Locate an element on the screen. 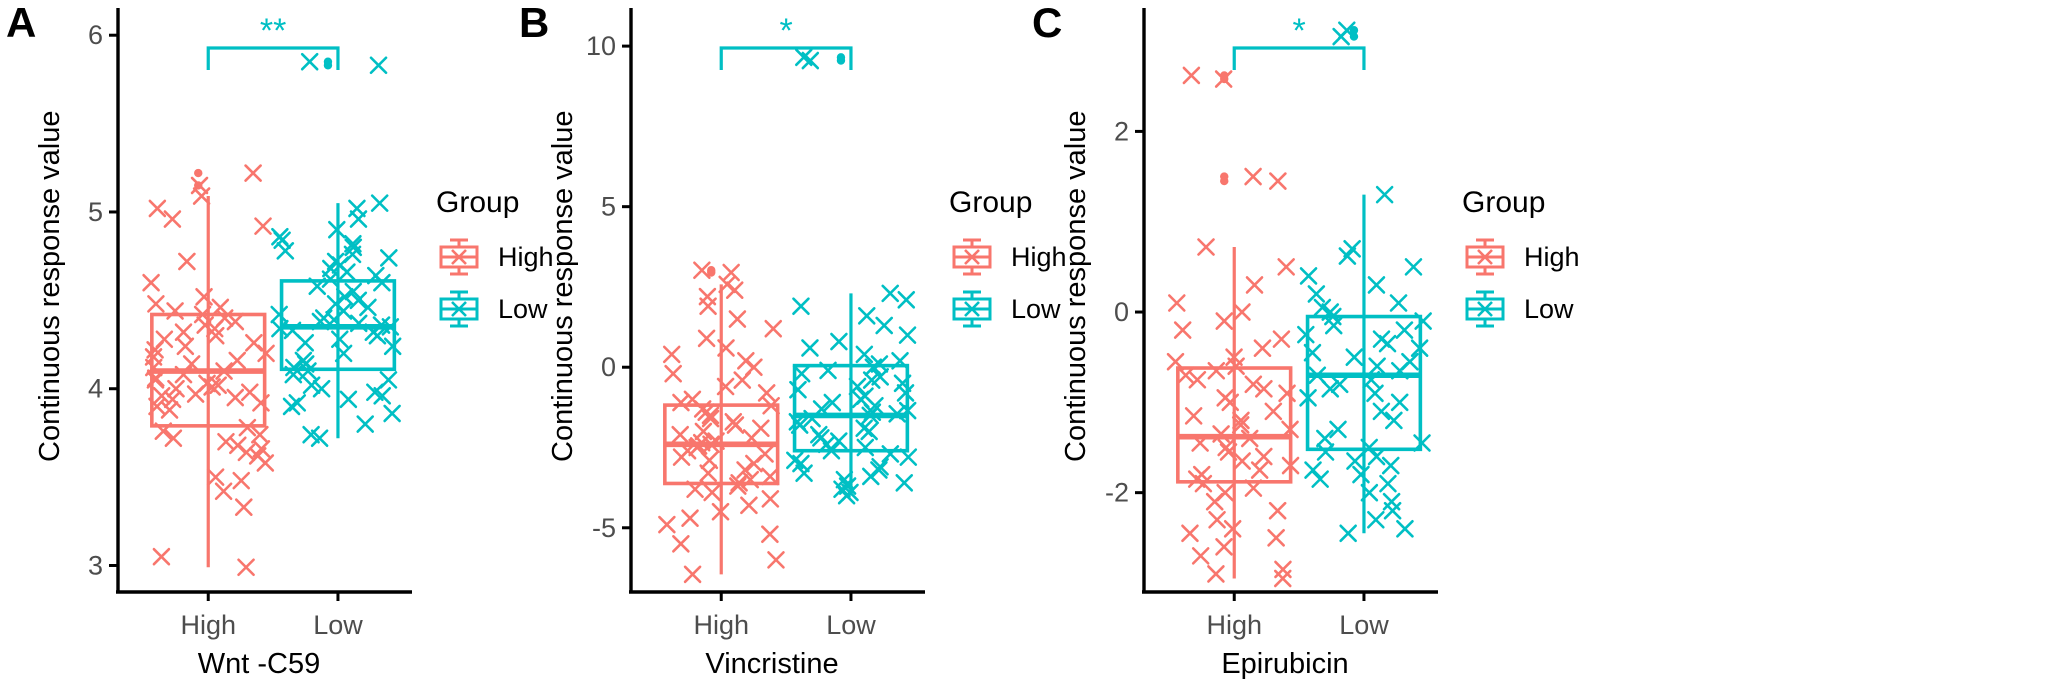 The image size is (2050, 685). plot-canvas: -2 0 2 High Low * is located at coordinates (1271, 324).